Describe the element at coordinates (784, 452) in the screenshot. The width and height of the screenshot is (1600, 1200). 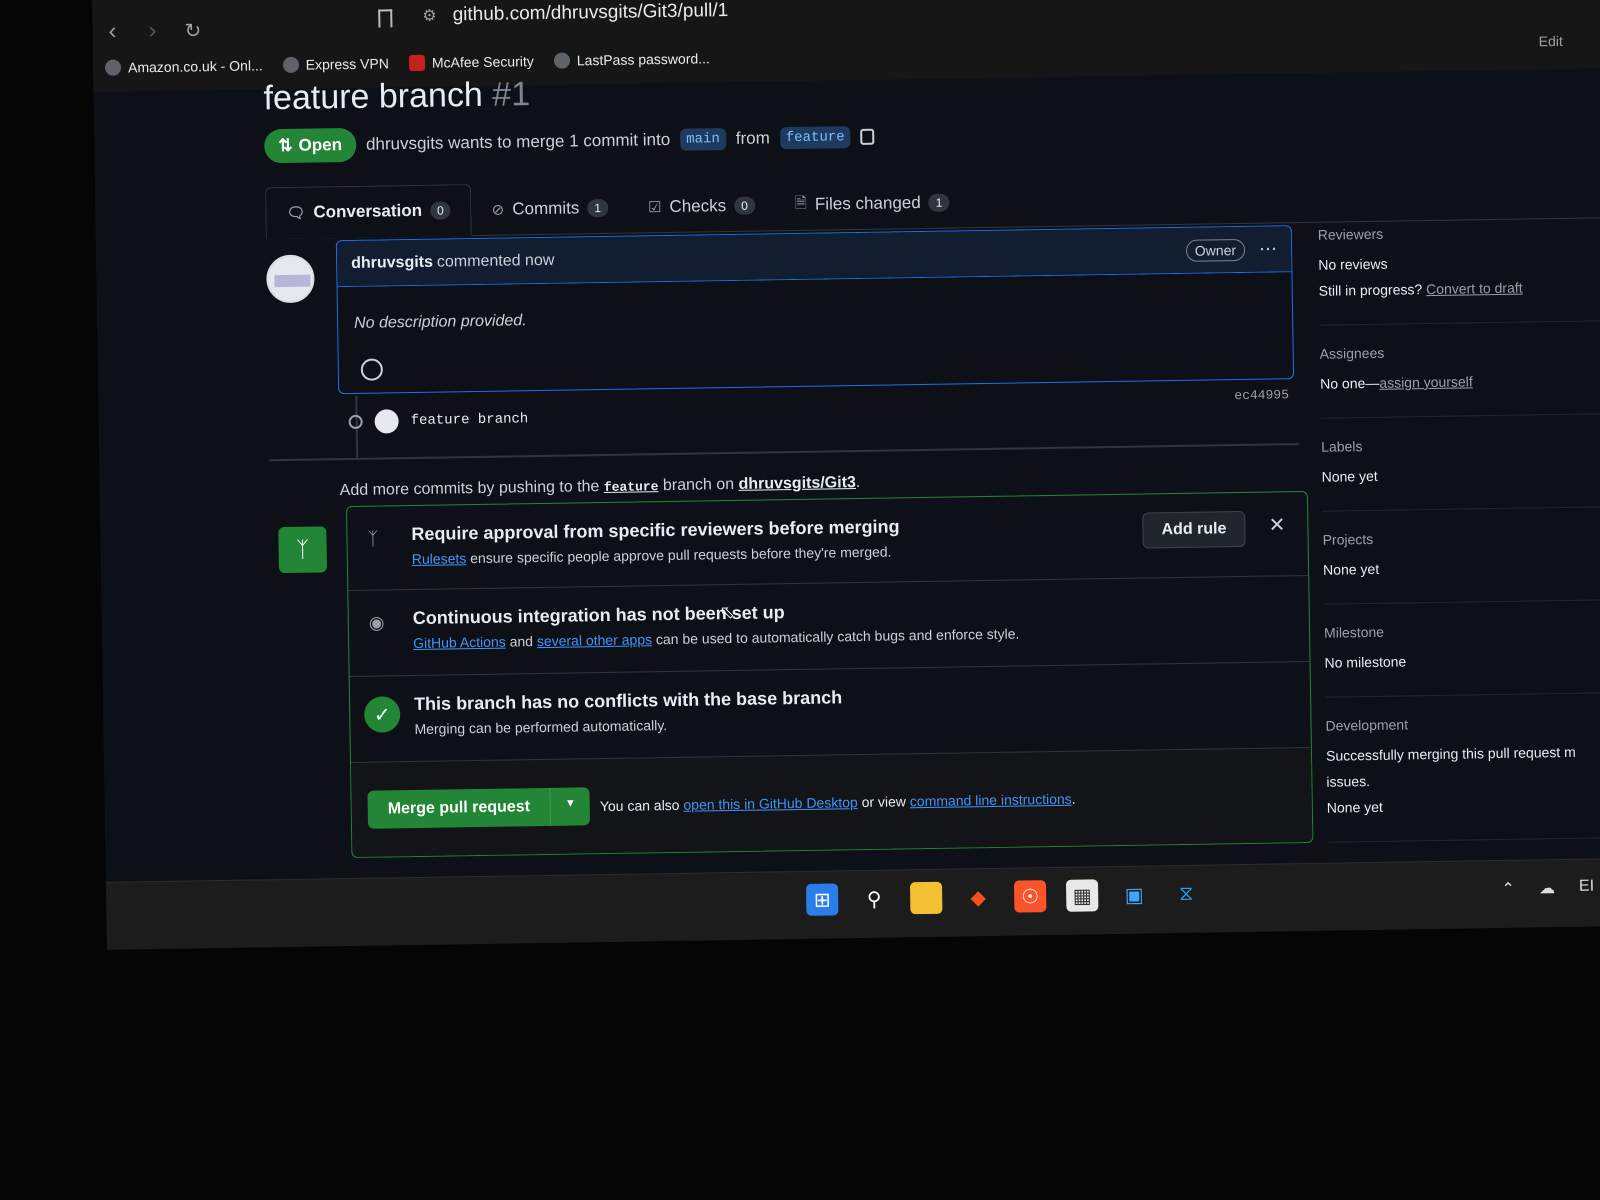
I see `divider` at that location.